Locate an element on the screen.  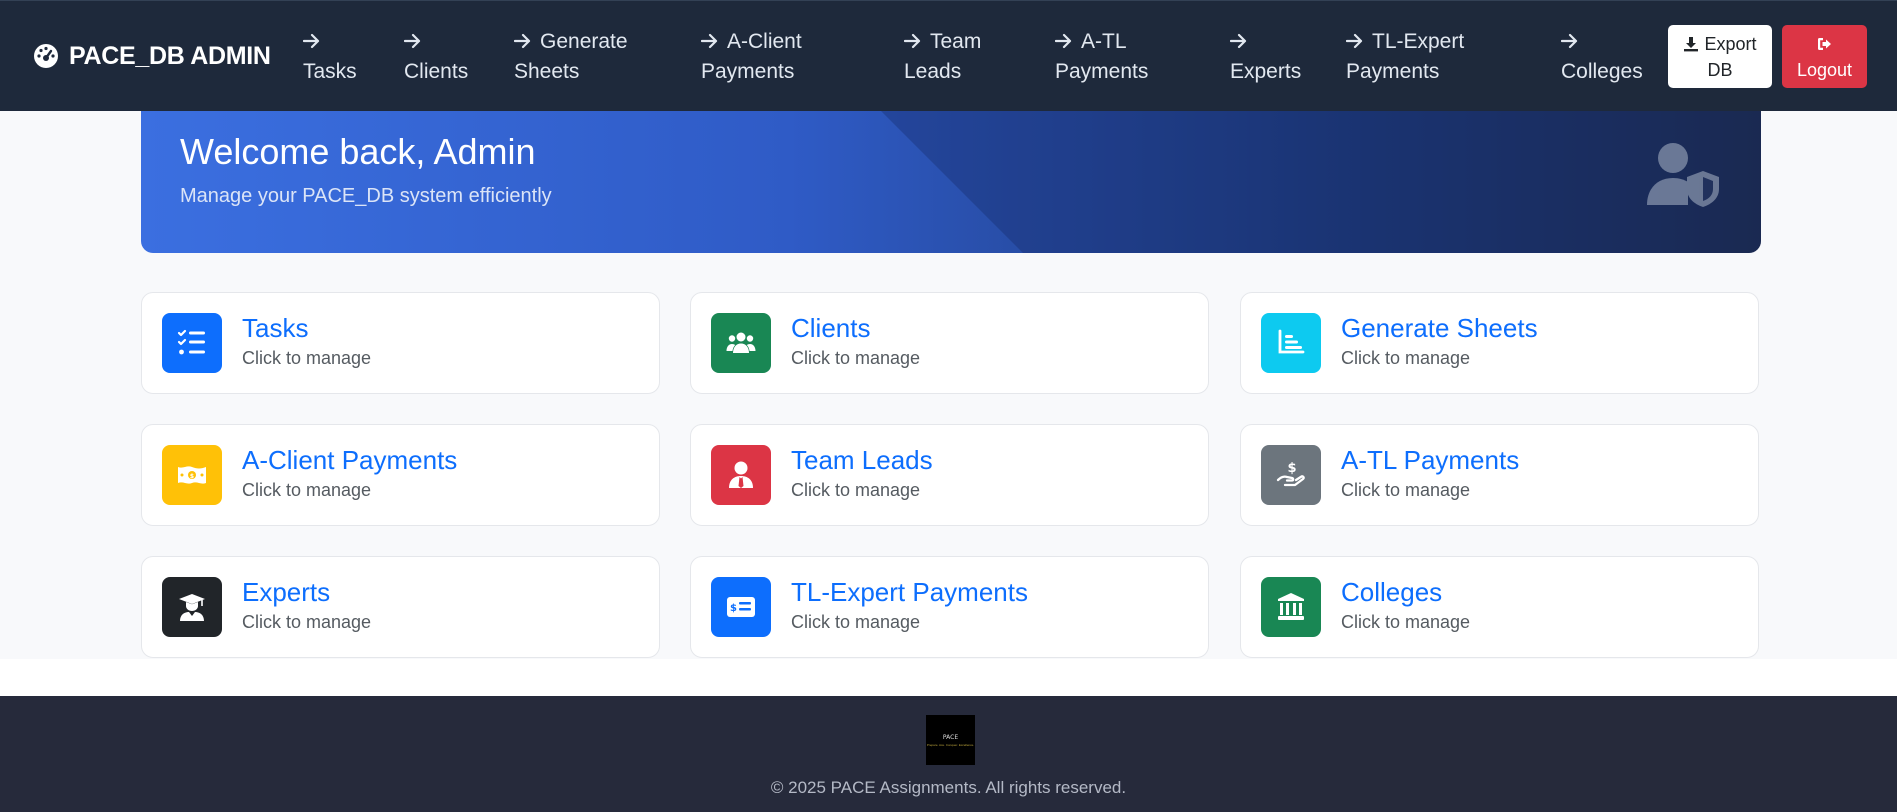
users-icon is located at coordinates (741, 343).